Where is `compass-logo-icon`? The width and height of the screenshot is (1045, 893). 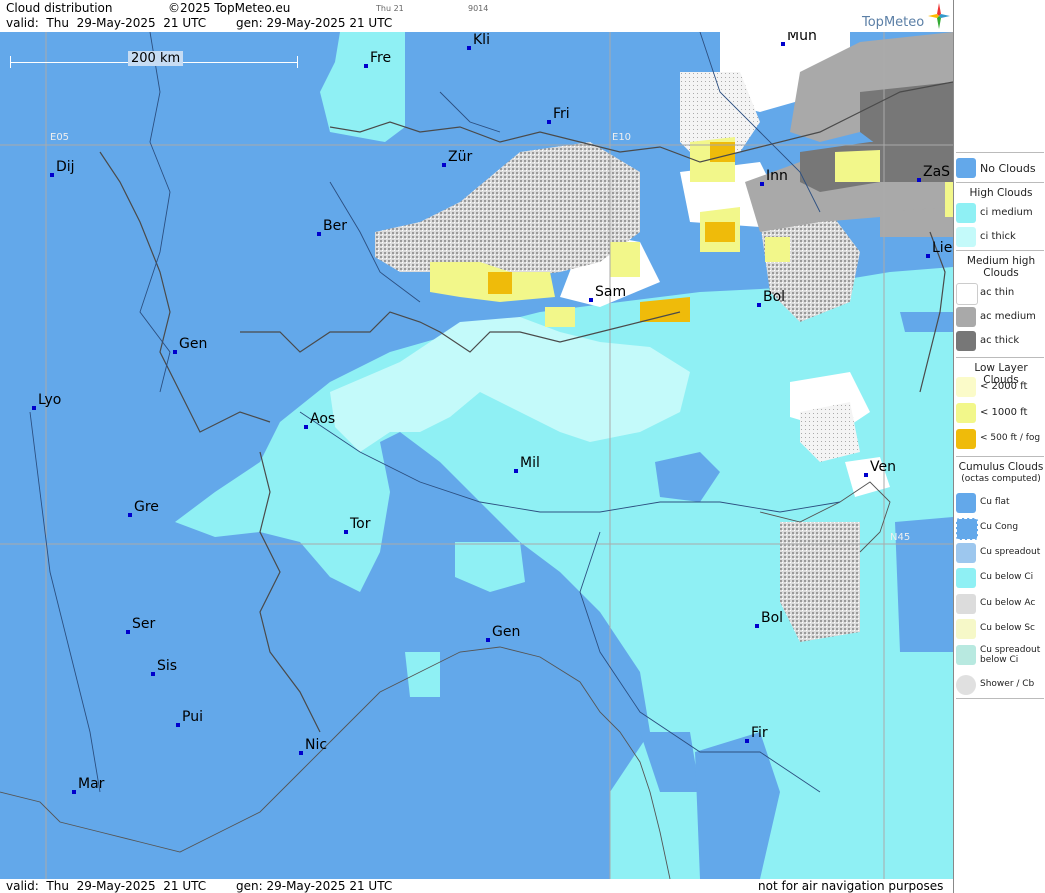 compass-logo-icon is located at coordinates (939, 16).